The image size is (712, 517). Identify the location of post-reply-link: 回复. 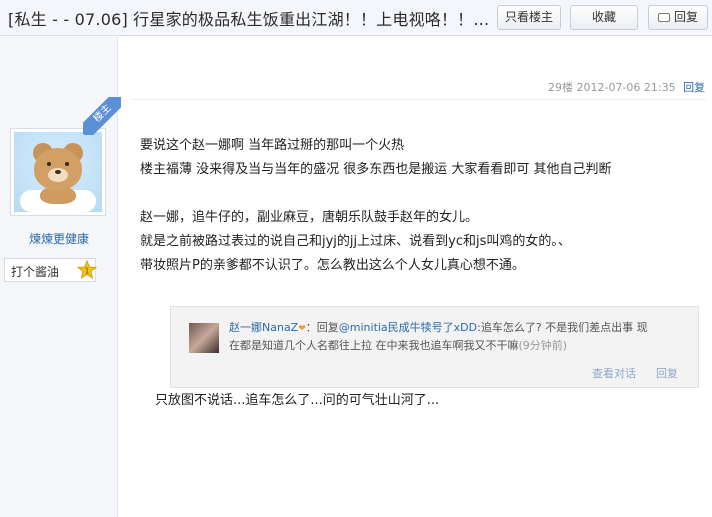
(694, 87).